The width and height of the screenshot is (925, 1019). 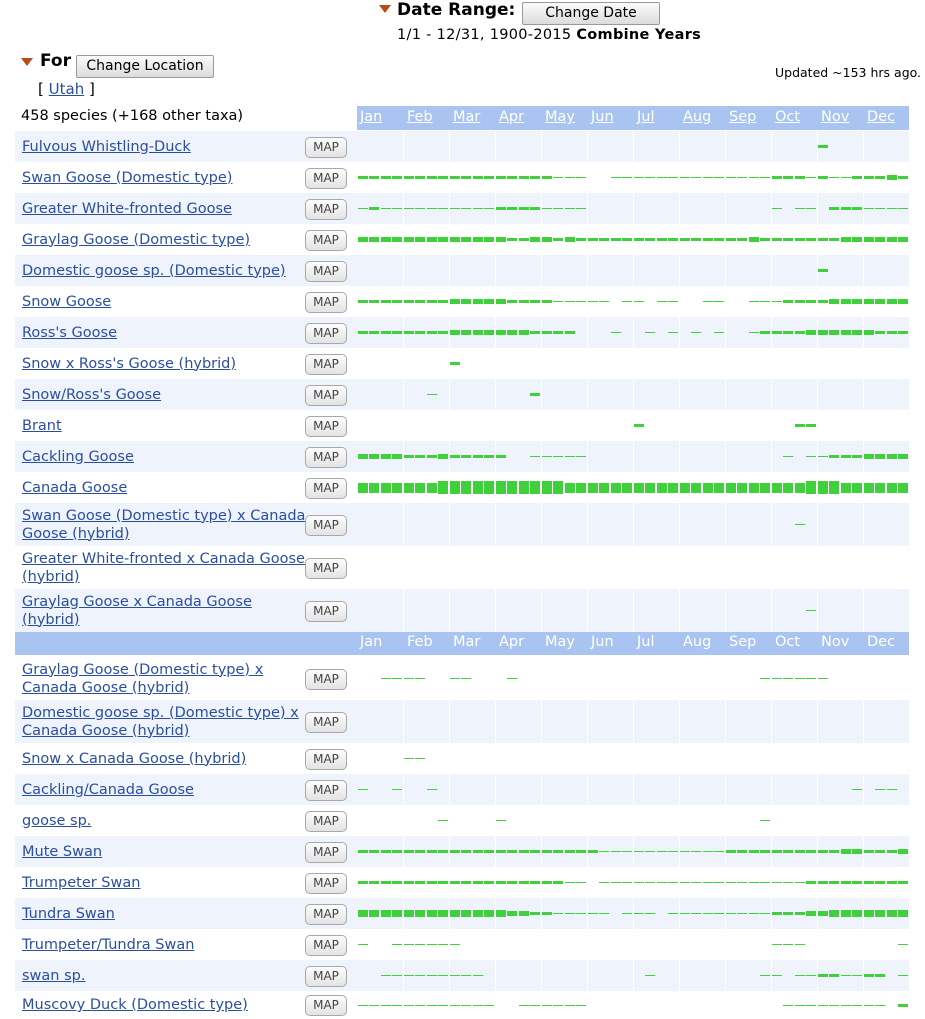 What do you see at coordinates (511, 117) in the screenshot?
I see `month-apr: Apr` at bounding box center [511, 117].